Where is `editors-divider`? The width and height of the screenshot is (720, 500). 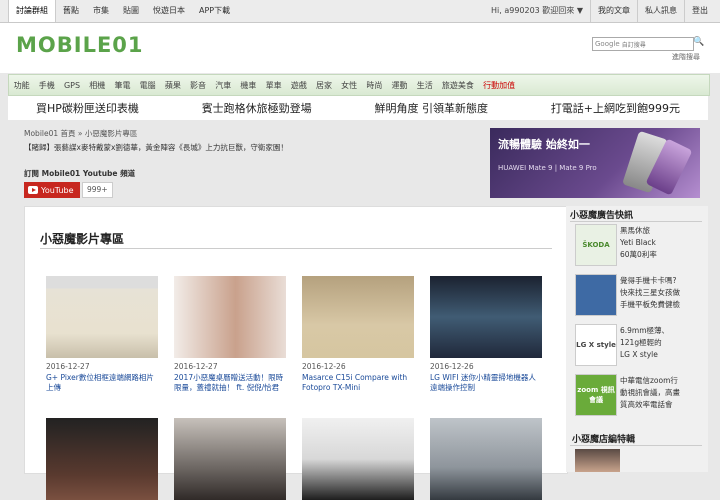
editors-divider is located at coordinates (636, 445).